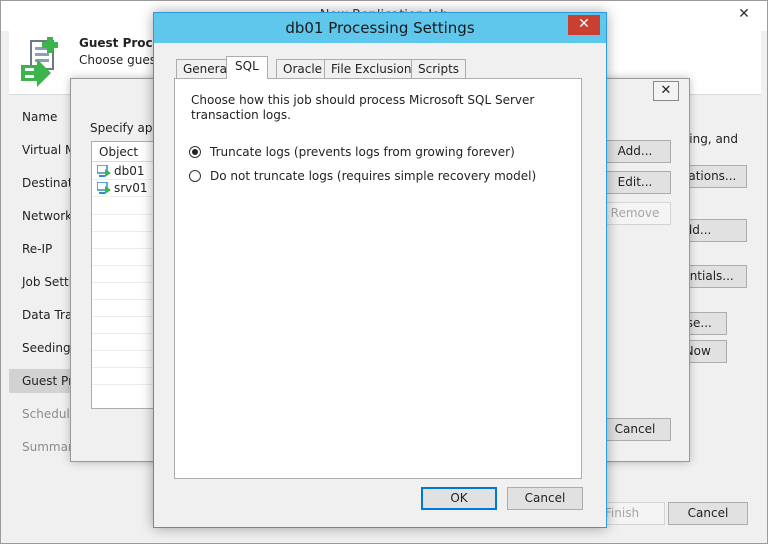  Describe the element at coordinates (635, 429) in the screenshot. I see `mid-dialog-cancel-button: Cancel` at that location.